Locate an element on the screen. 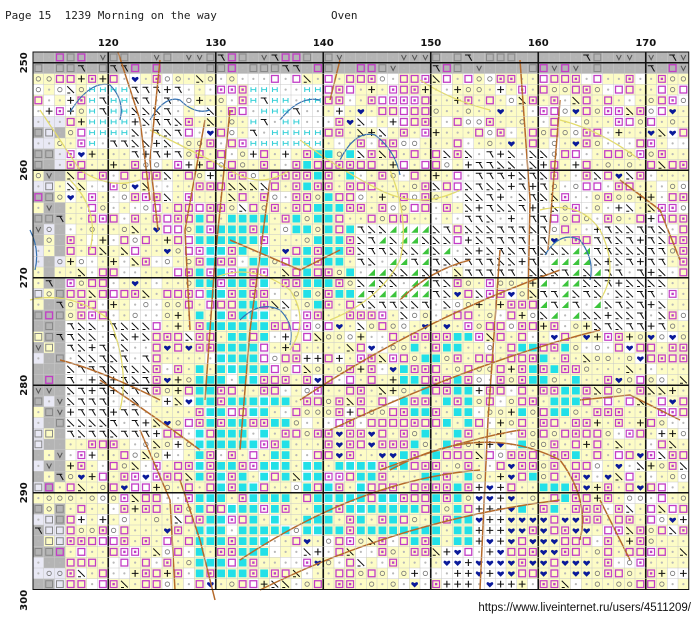 Image resolution: width=699 pixels, height=617 pixels. column-label: 140 is located at coordinates (323, 43).